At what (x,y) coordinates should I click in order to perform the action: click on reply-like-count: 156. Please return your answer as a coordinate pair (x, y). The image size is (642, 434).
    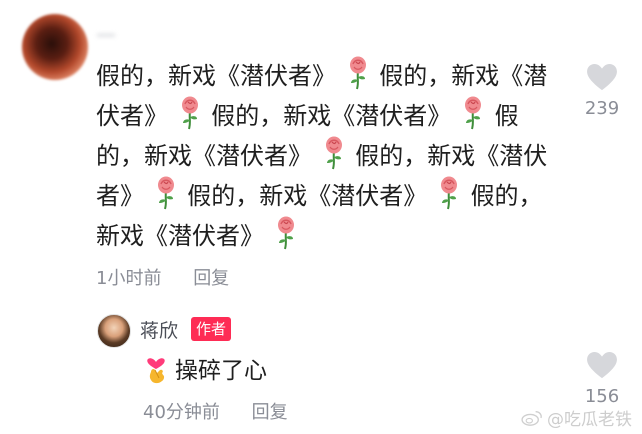
    Looking at the image, I should click on (602, 396).